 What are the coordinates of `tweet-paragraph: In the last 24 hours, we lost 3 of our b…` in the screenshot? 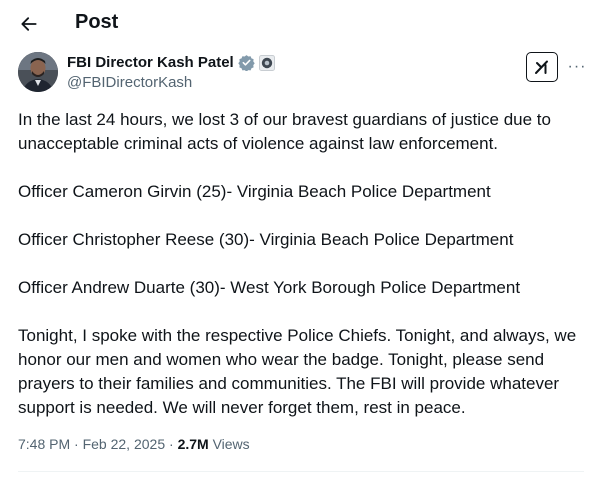 It's located at (284, 131).